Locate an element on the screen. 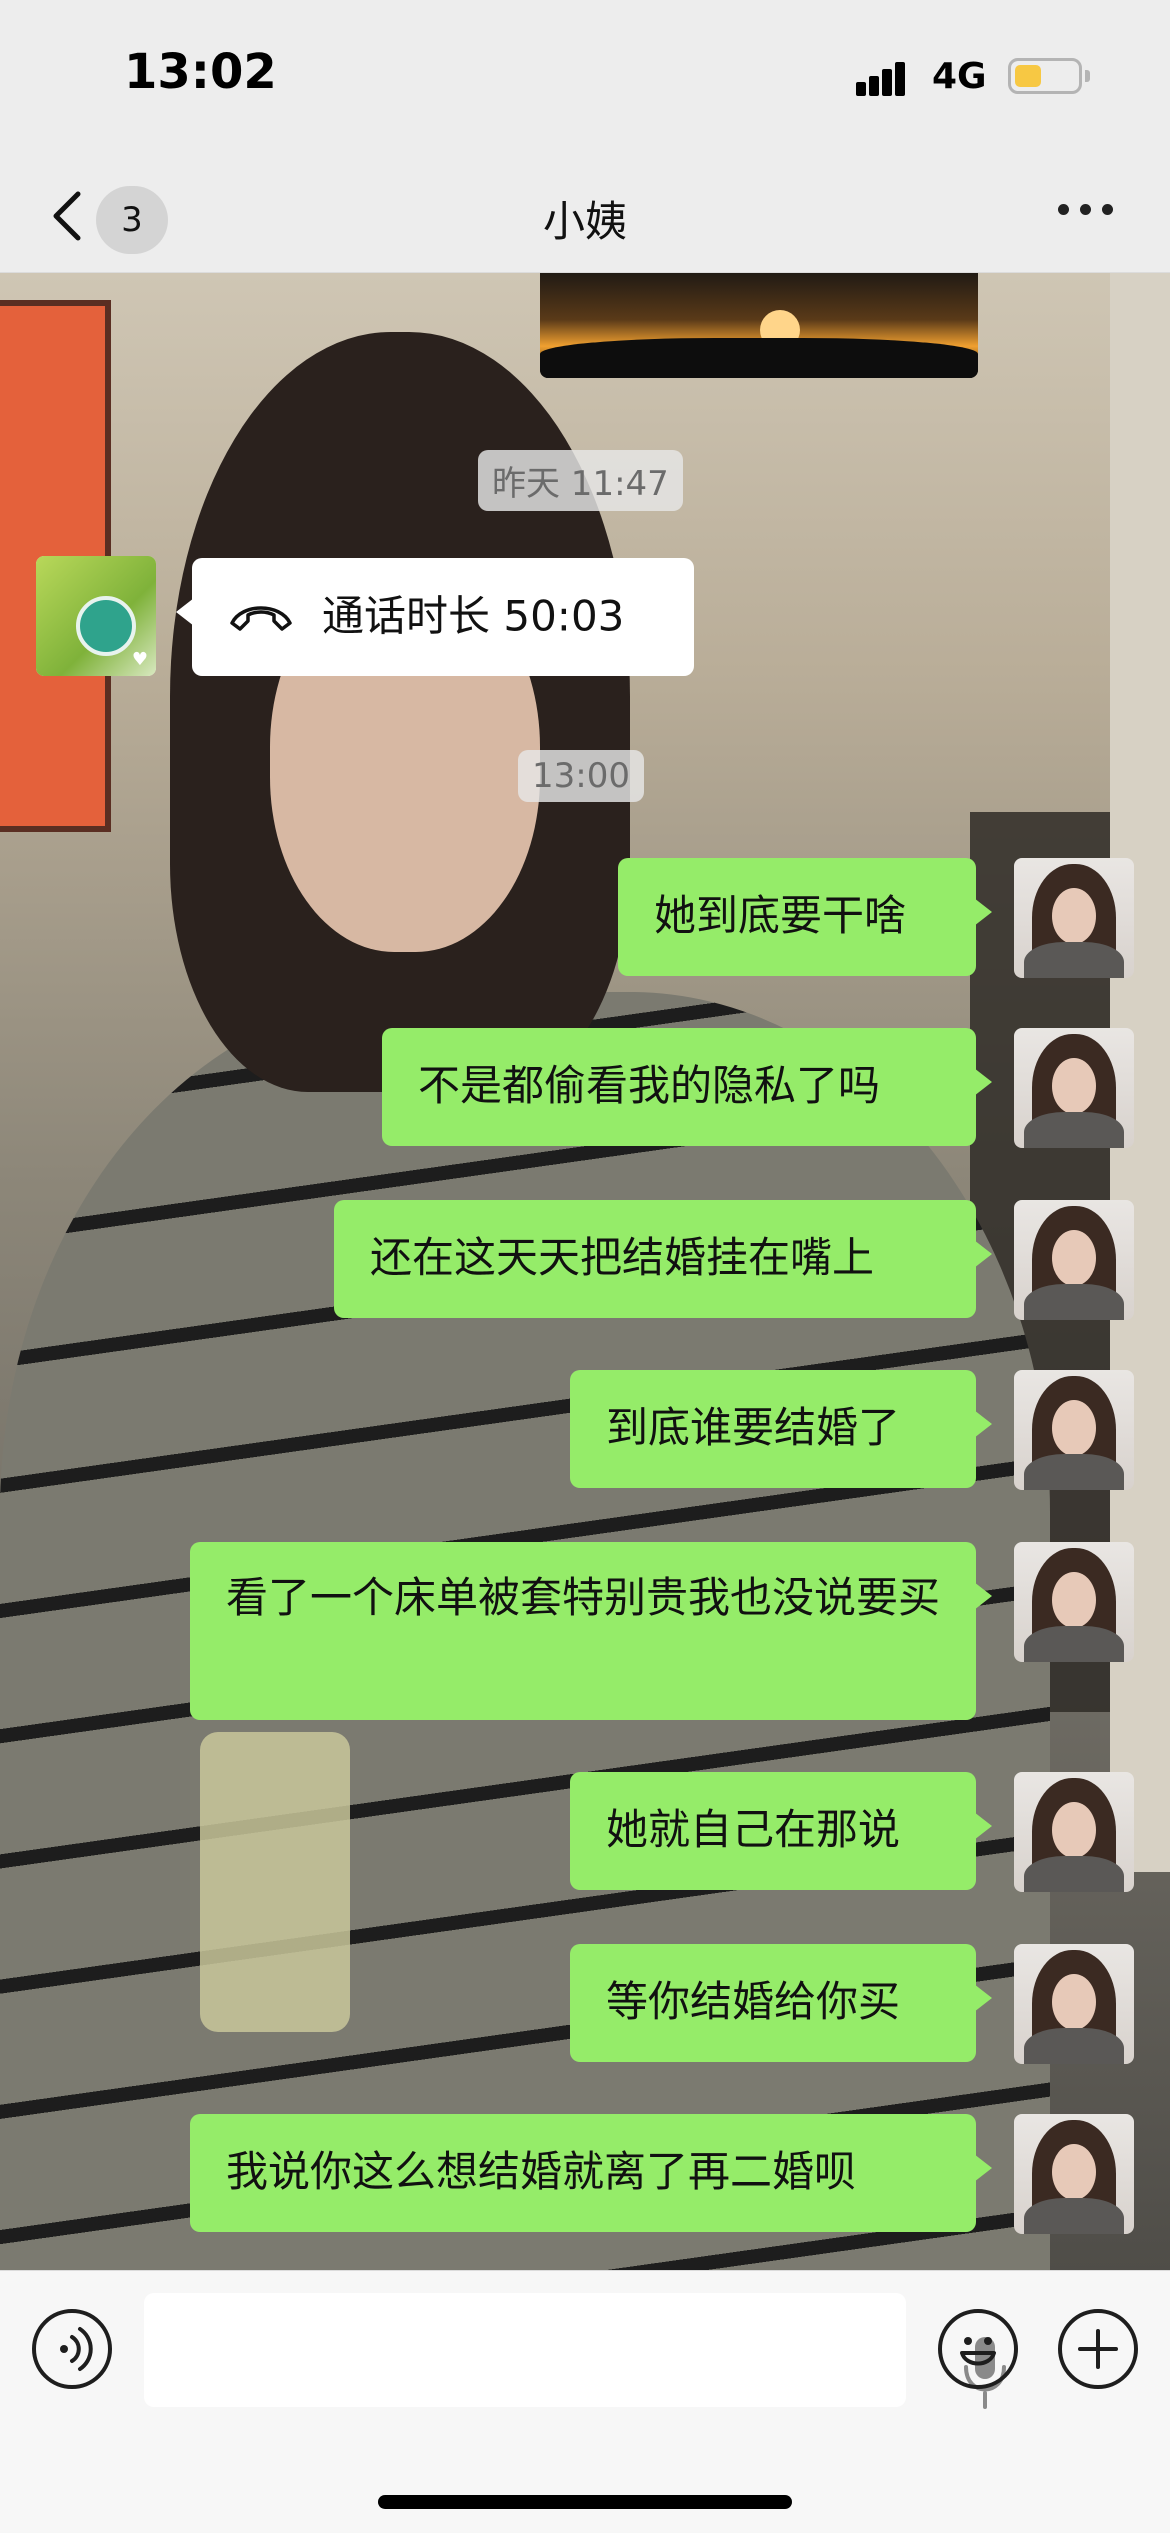 This screenshot has width=1170, height=2533. outgoing-message: 看了一个床单被套特别贵我也没说要买 is located at coordinates (591, 1631).